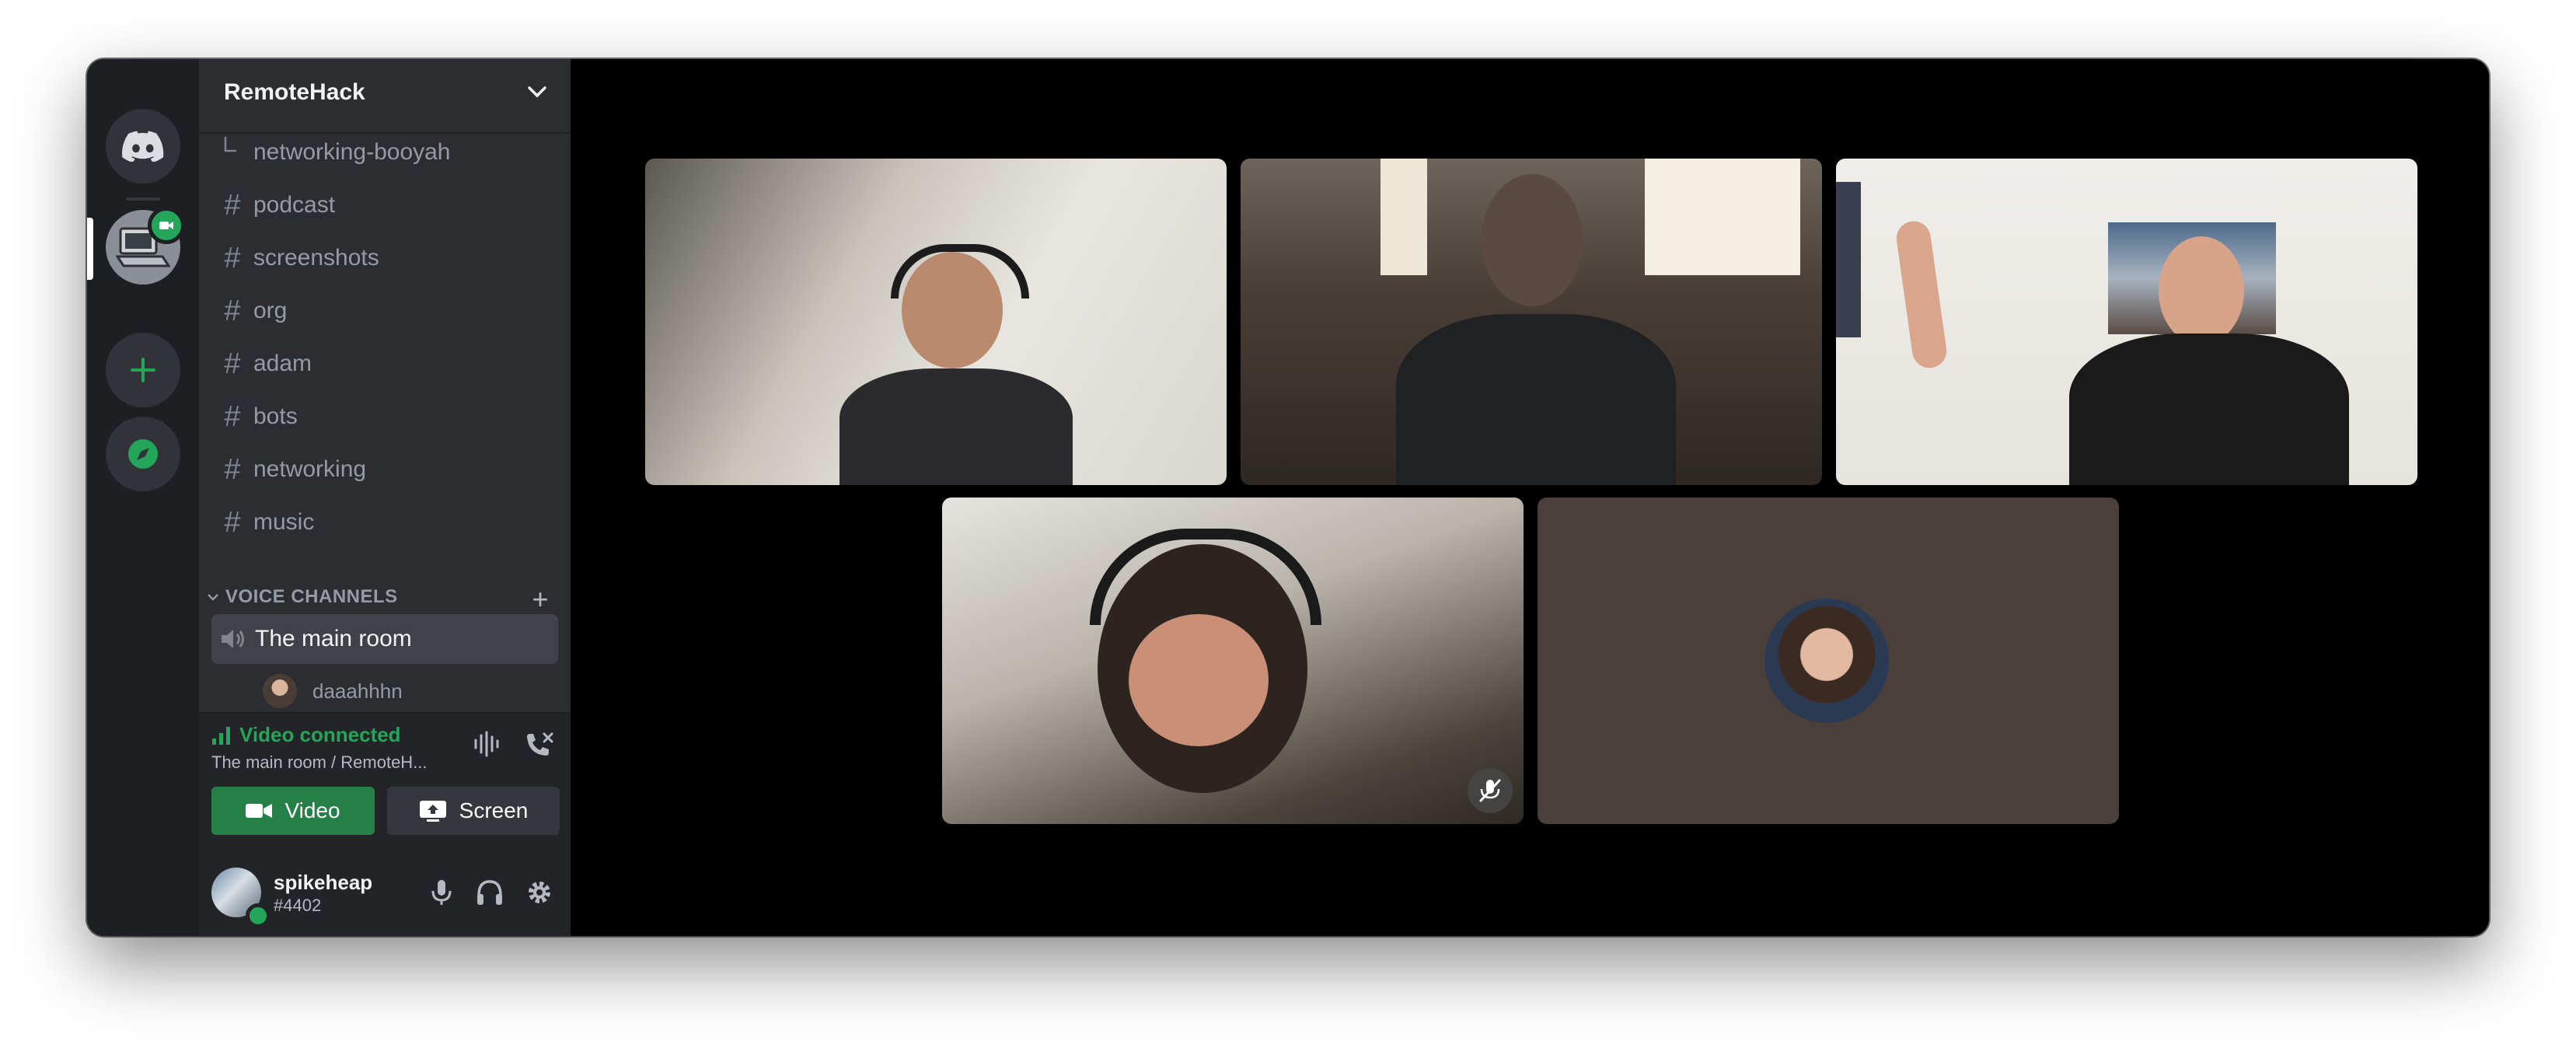 The width and height of the screenshot is (2576, 1051). Describe the element at coordinates (433, 811) in the screenshot. I see `screen-share-icon` at that location.